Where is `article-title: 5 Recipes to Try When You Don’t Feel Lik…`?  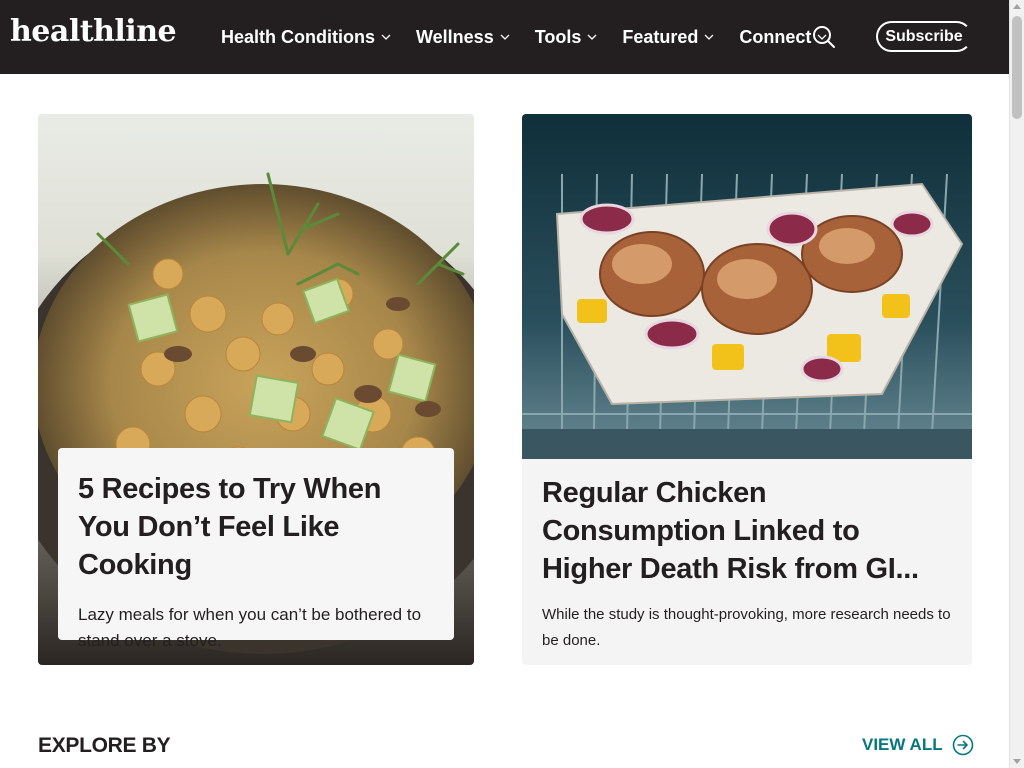 article-title: 5 Recipes to Try When You Don’t Feel Lik… is located at coordinates (256, 527).